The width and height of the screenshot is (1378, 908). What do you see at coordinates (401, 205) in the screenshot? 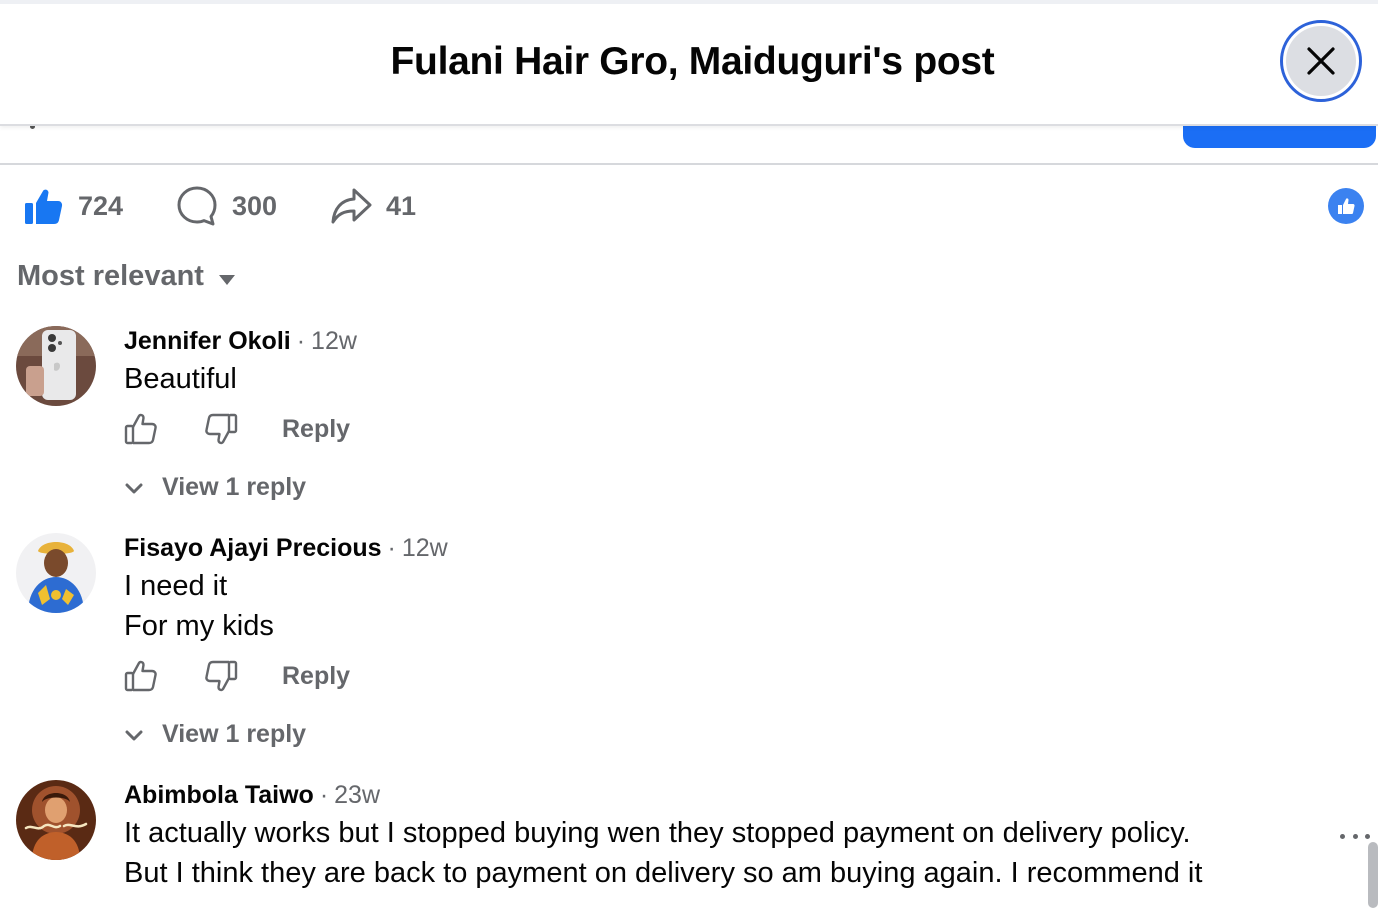
I see `share-count: 41` at bounding box center [401, 205].